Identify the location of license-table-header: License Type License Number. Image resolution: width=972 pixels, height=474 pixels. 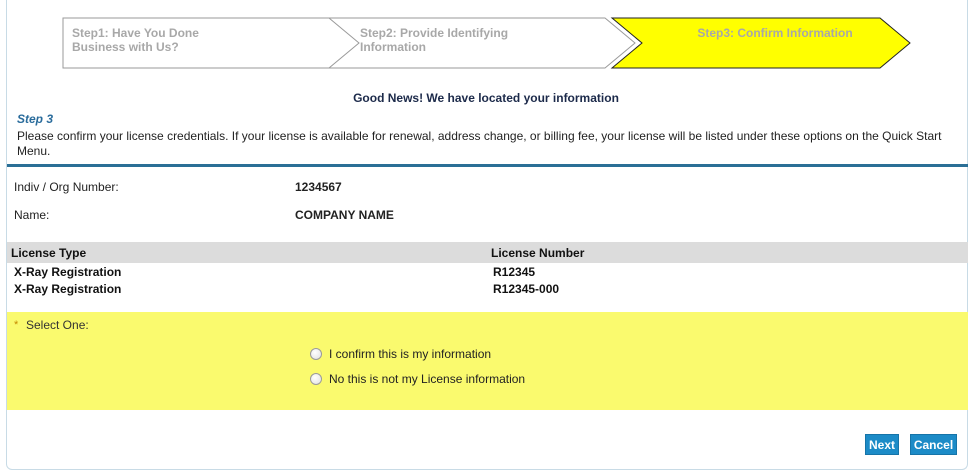
(487, 252).